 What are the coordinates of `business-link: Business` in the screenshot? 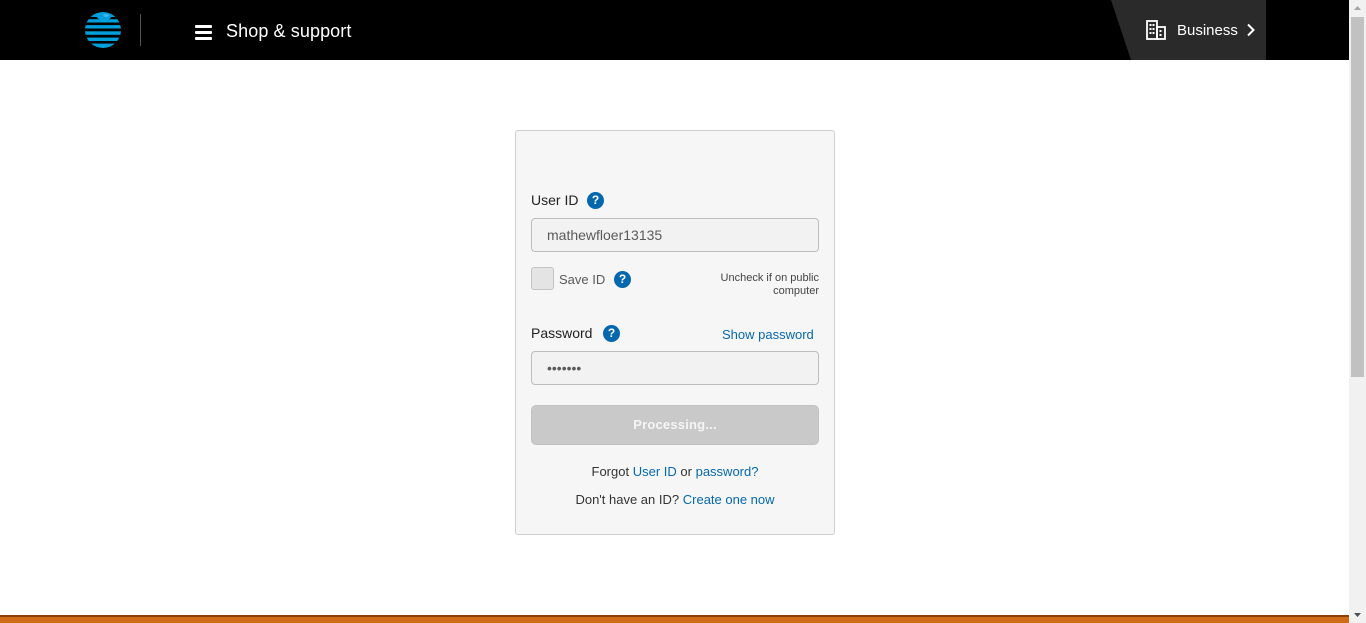 It's located at (1188, 30).